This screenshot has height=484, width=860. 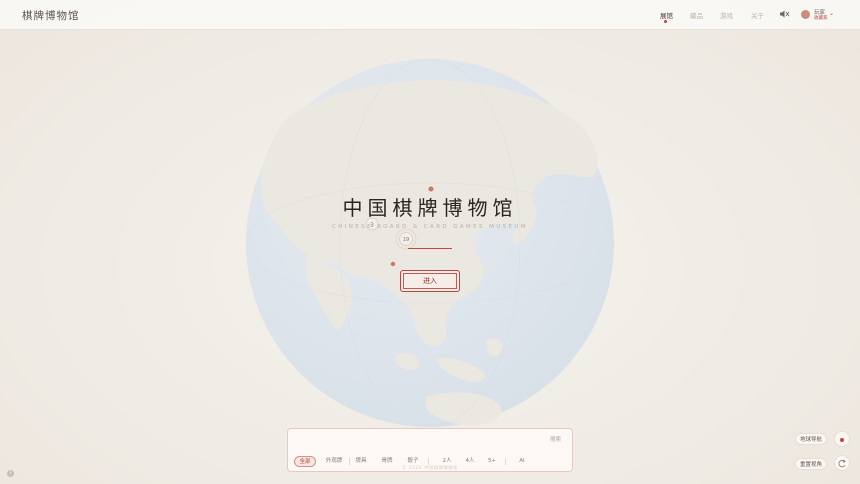 I want to click on hero-subtitle: CHINESE BOARD & CARD GAMES MUSEUM, so click(x=430, y=227).